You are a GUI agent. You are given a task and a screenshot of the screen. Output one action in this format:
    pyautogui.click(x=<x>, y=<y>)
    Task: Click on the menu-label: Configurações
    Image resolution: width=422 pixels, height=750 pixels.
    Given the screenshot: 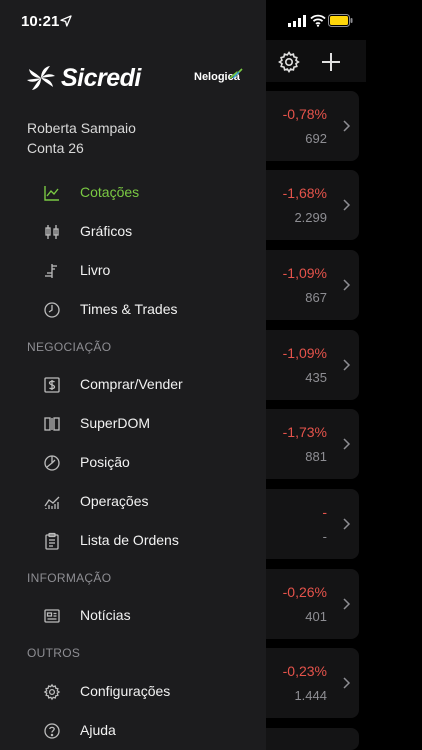 What is the action you would take?
    pyautogui.click(x=125, y=691)
    